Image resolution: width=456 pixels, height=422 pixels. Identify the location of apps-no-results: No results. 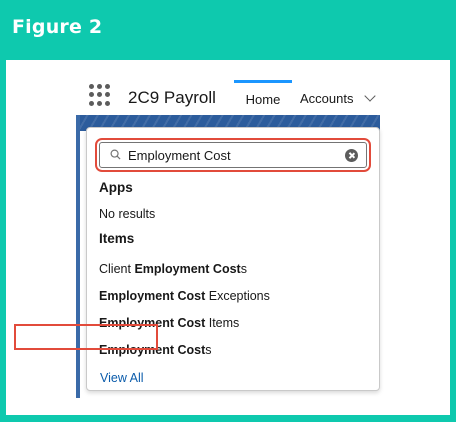
(127, 214).